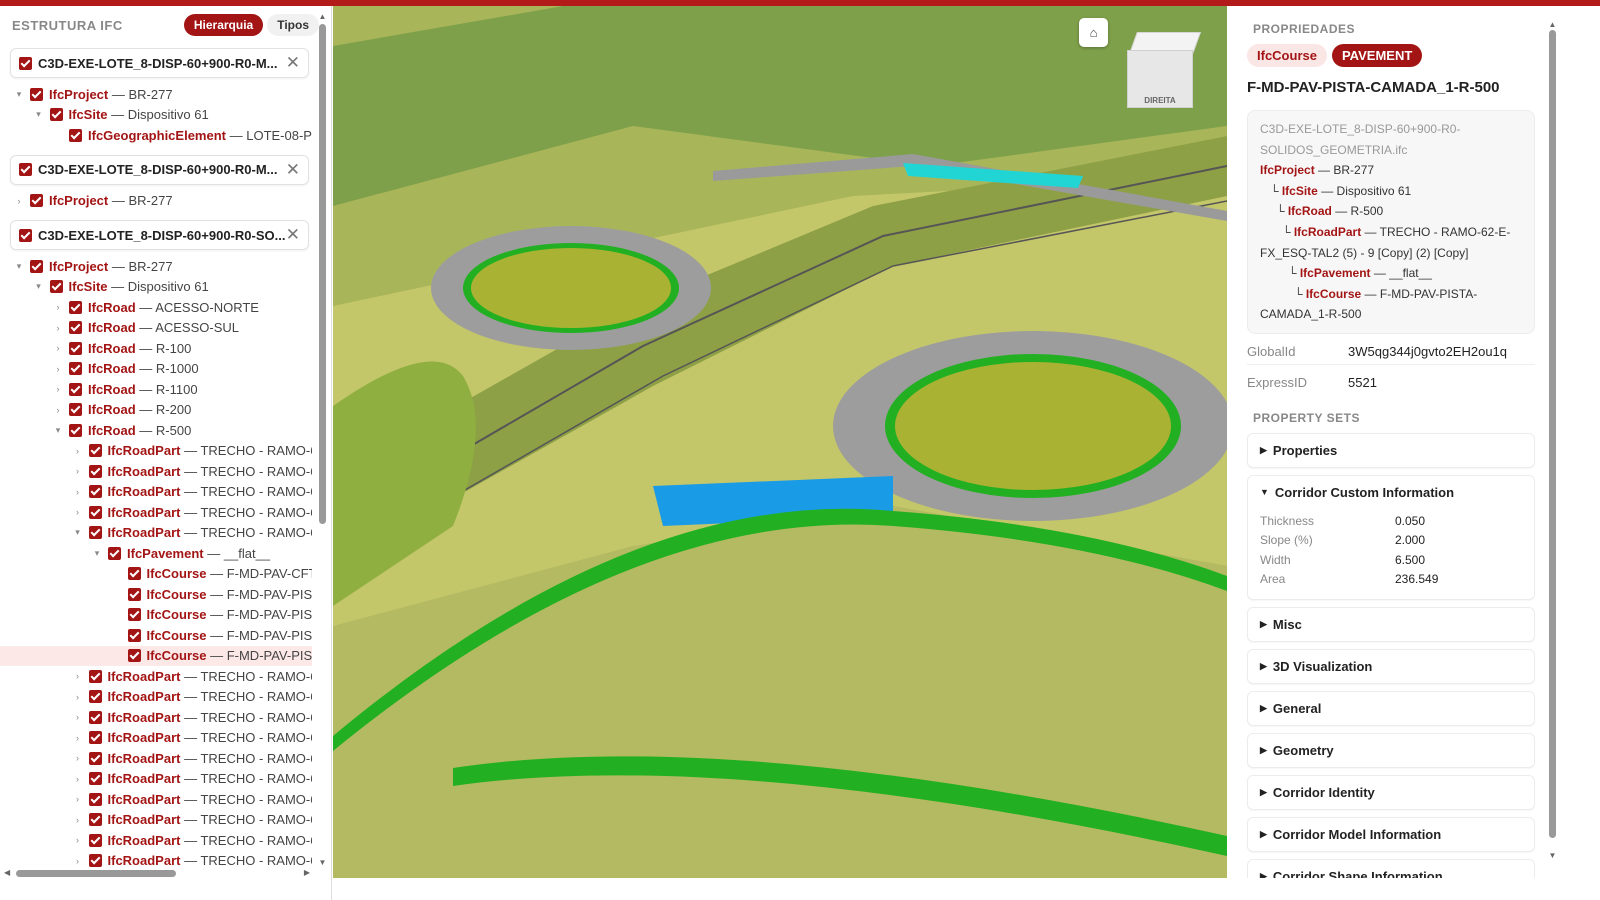 Image resolution: width=1600 pixels, height=900 pixels. What do you see at coordinates (156, 369) in the screenshot?
I see `tree-node: › IfcRoad — R-1000` at bounding box center [156, 369].